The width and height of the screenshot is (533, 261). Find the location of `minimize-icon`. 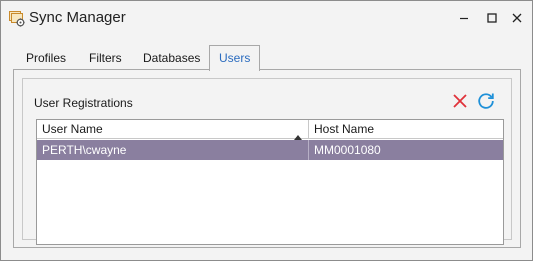

minimize-icon is located at coordinates (464, 18).